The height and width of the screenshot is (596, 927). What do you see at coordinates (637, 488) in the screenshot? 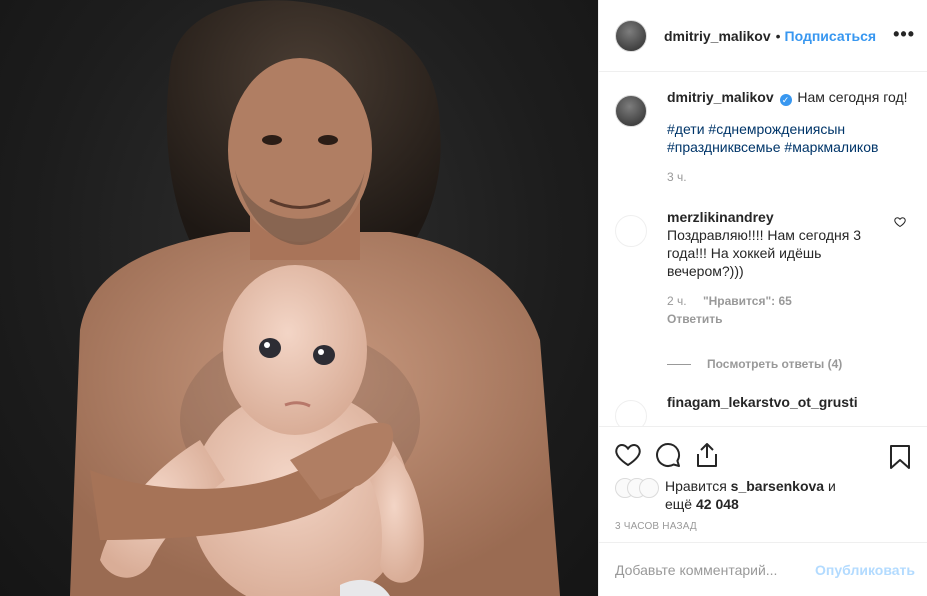
I see `likers-avatars` at bounding box center [637, 488].